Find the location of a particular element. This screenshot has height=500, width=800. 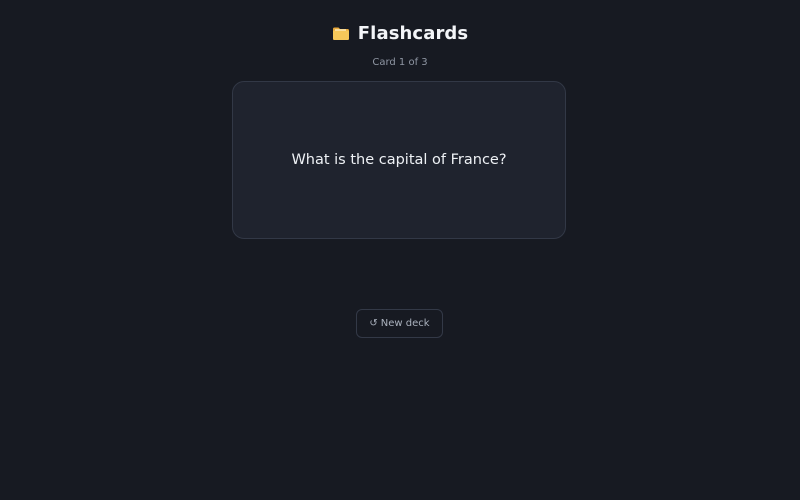

header: Flashcards is located at coordinates (400, 33).